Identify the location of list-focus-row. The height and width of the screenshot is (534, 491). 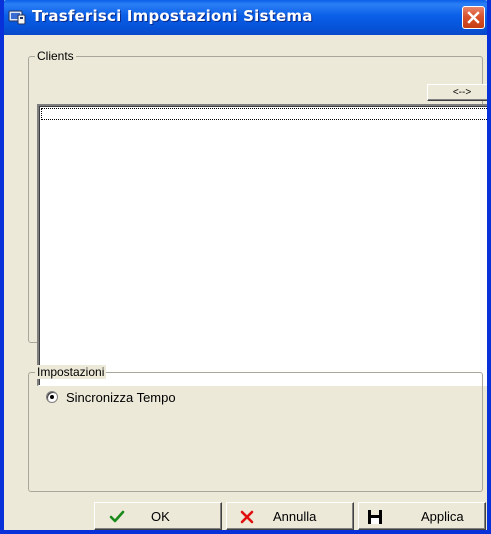
(264, 114).